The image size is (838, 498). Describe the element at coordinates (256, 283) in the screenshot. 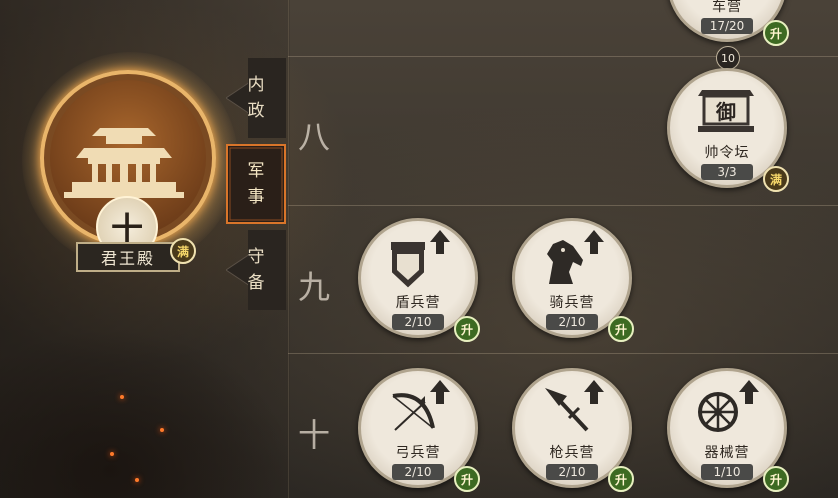

I see `tab-label: 备` at that location.